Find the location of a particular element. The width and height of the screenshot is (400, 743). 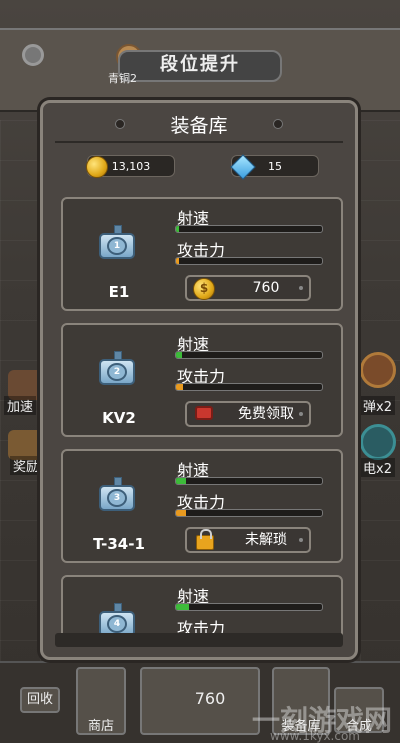

coin-icon: $ is located at coordinates (204, 289).